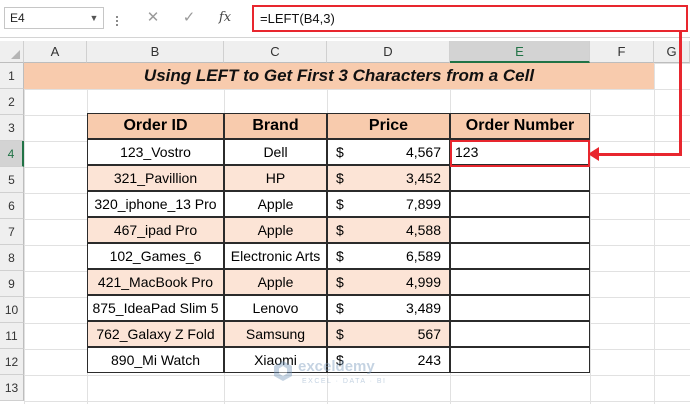 This screenshot has height=404, width=690. What do you see at coordinates (12, 336) in the screenshot?
I see `row-header-11: 11` at bounding box center [12, 336].